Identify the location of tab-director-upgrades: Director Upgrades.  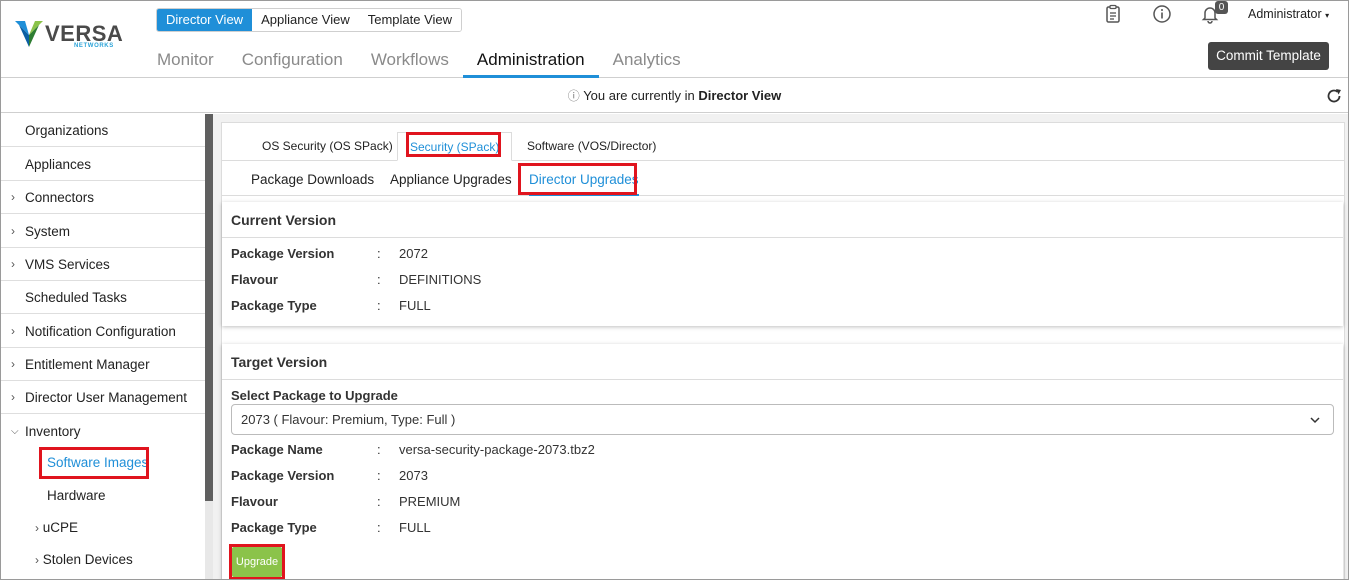
(584, 179).